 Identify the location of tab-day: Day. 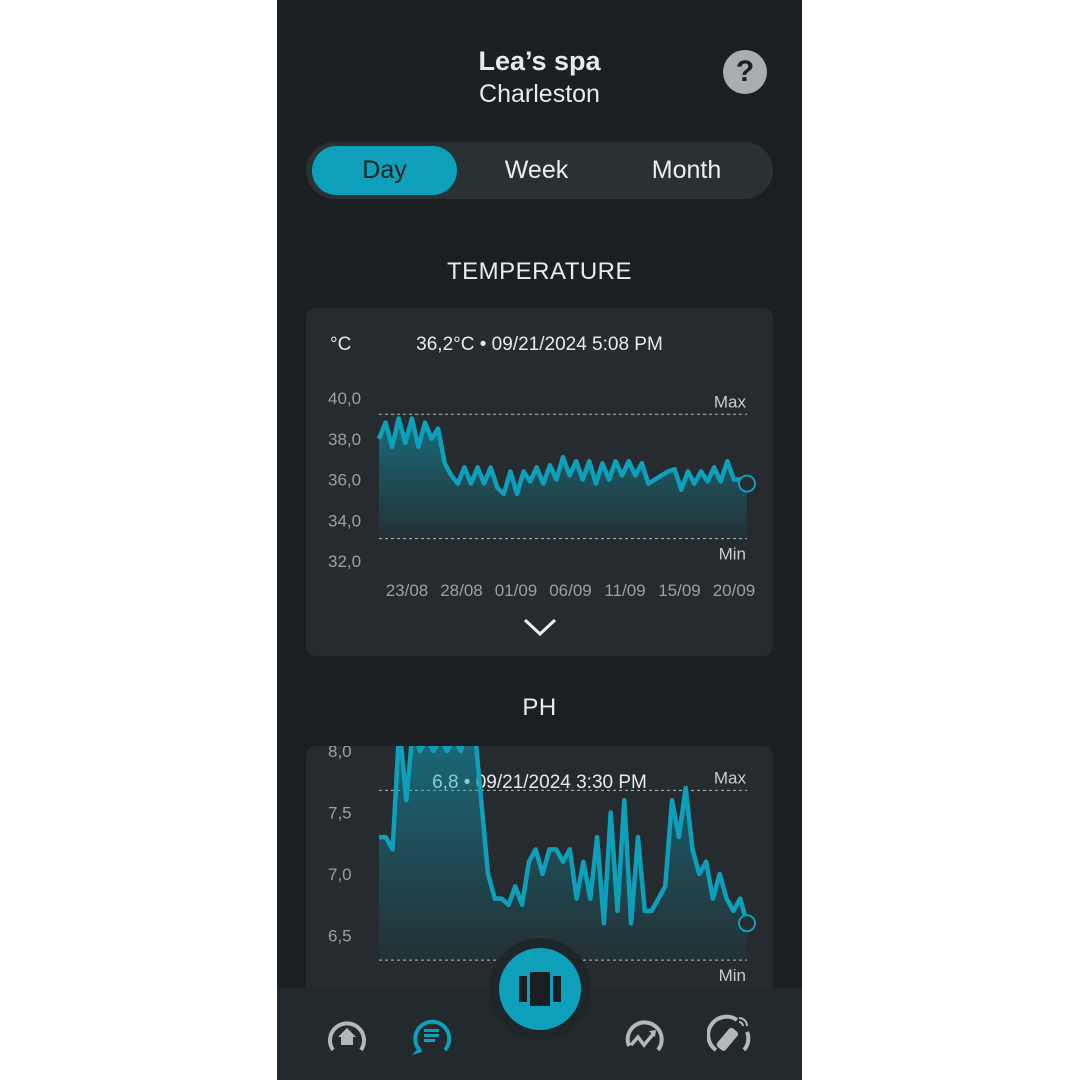
(384, 170).